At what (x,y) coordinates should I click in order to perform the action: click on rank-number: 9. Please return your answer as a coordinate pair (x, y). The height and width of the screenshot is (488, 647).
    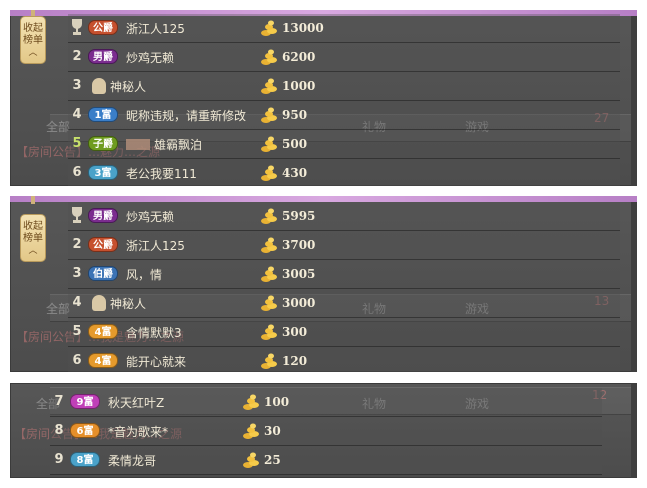
    Looking at the image, I should click on (59, 459).